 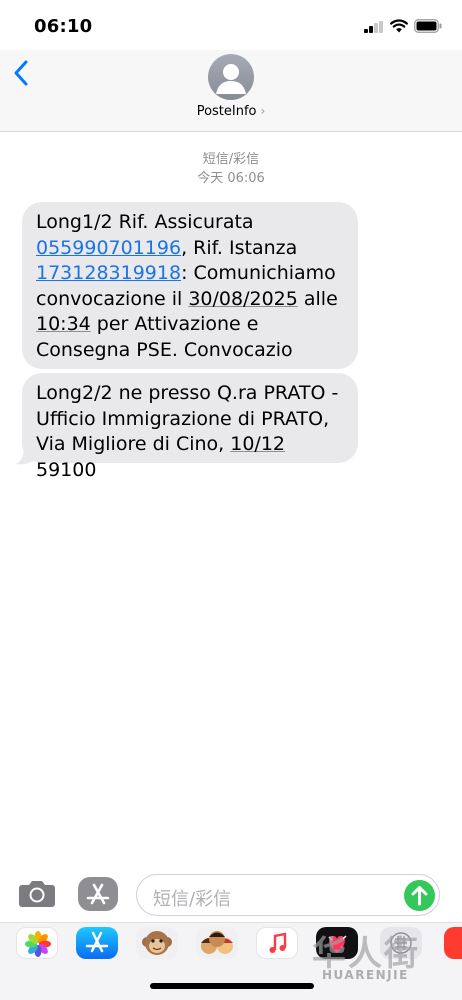 What do you see at coordinates (231, 178) in the screenshot?
I see `message-timestamp: 今天 06:06` at bounding box center [231, 178].